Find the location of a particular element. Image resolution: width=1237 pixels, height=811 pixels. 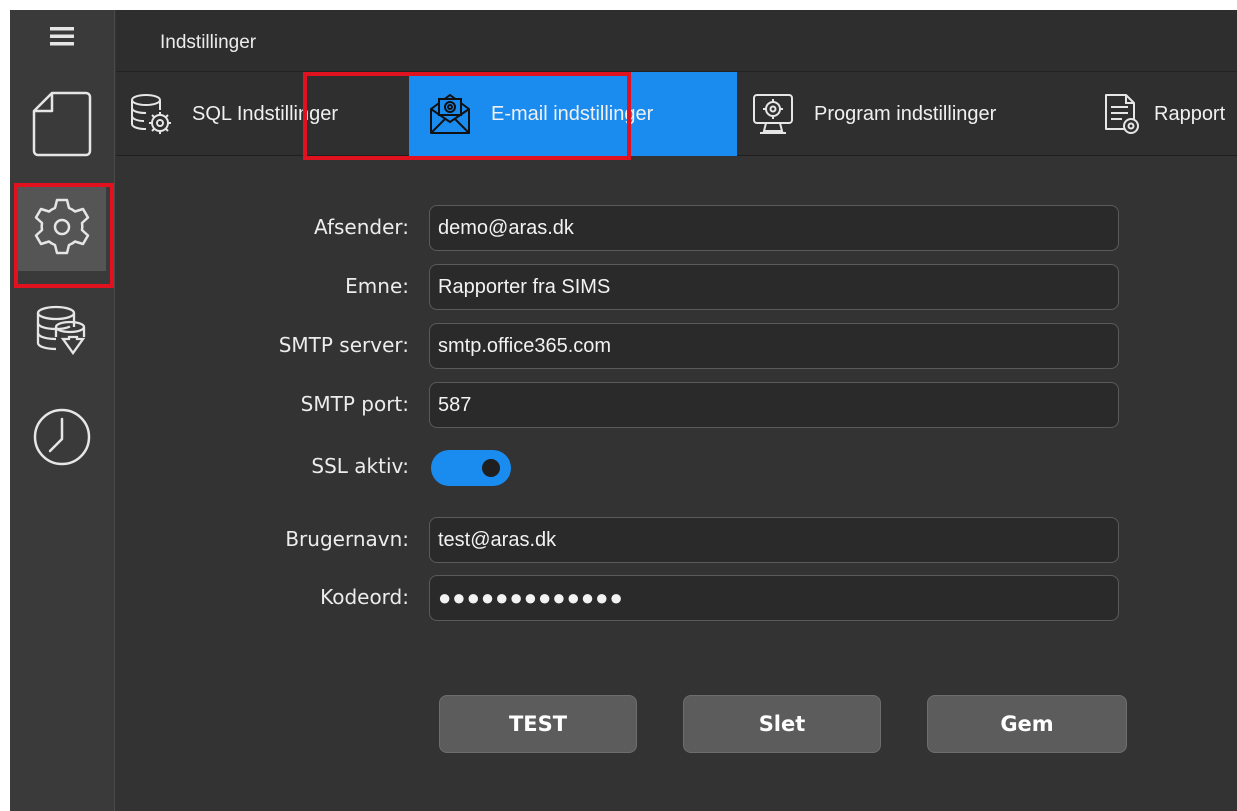

ssl-toggle-knob is located at coordinates (491, 468).